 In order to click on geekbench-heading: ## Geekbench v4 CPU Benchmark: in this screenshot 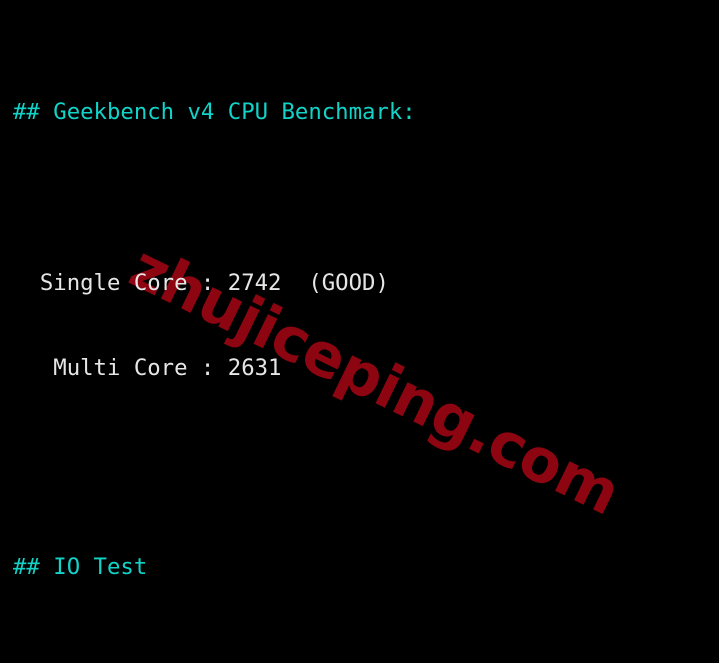, I will do `click(214, 112)`.